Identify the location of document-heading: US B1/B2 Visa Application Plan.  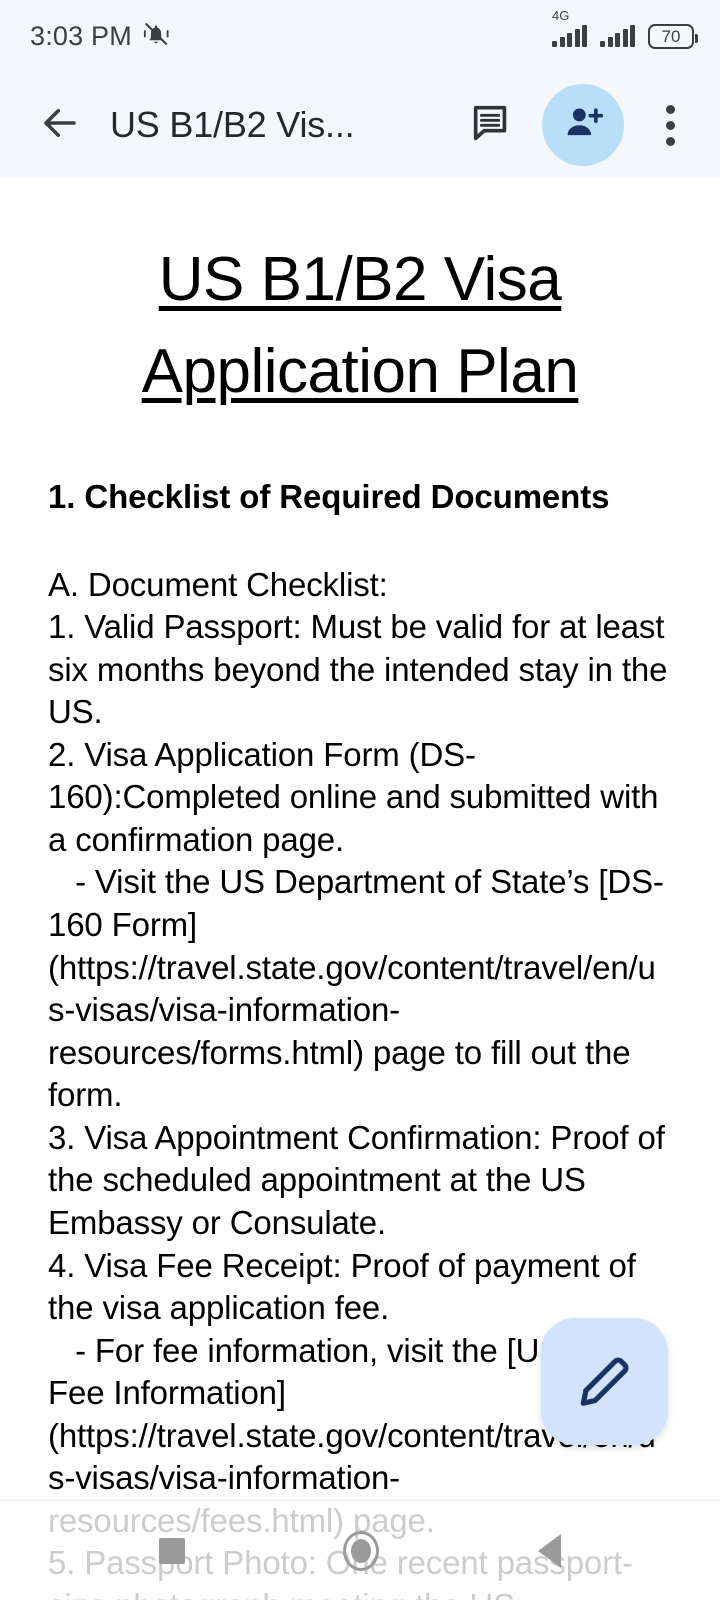
(360, 325).